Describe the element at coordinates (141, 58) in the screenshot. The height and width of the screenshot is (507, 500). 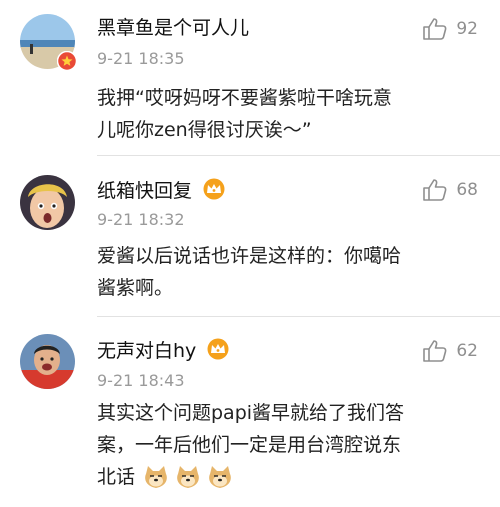
I see `timestamp: 9-21 18:35` at that location.